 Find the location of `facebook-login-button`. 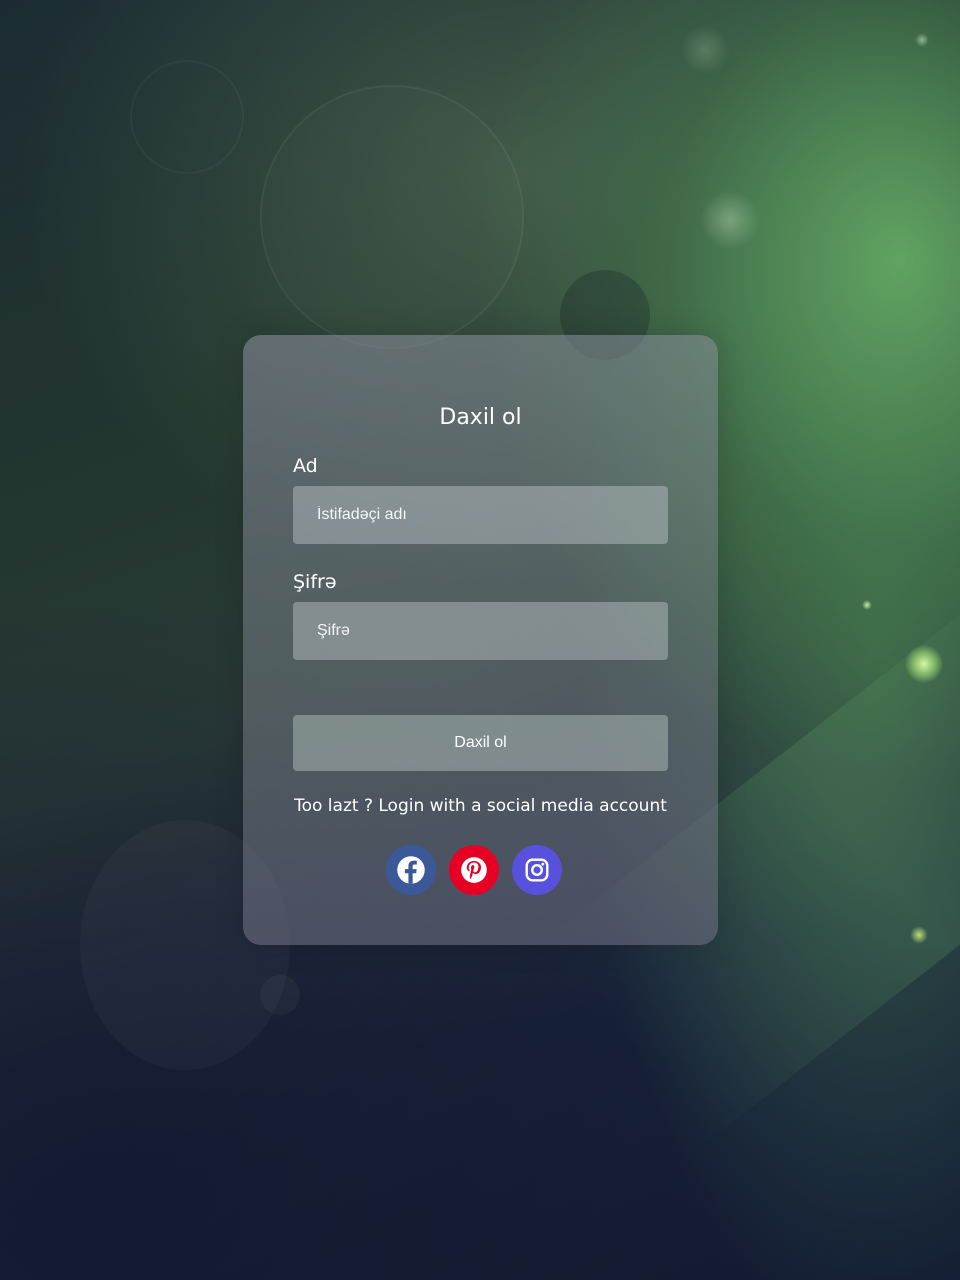

facebook-login-button is located at coordinates (411, 870).